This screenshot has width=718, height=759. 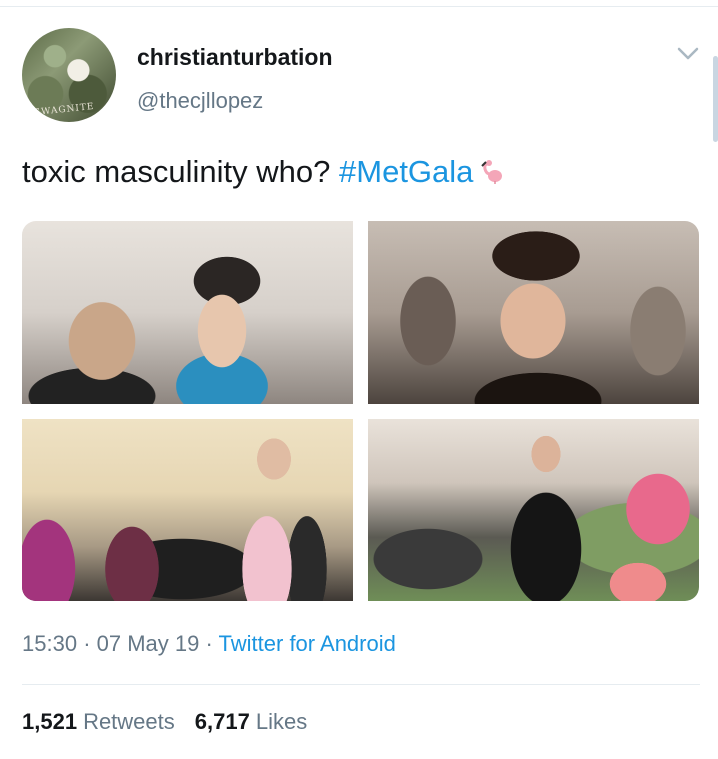 What do you see at coordinates (49, 721) in the screenshot?
I see `retweets-count: 1,521` at bounding box center [49, 721].